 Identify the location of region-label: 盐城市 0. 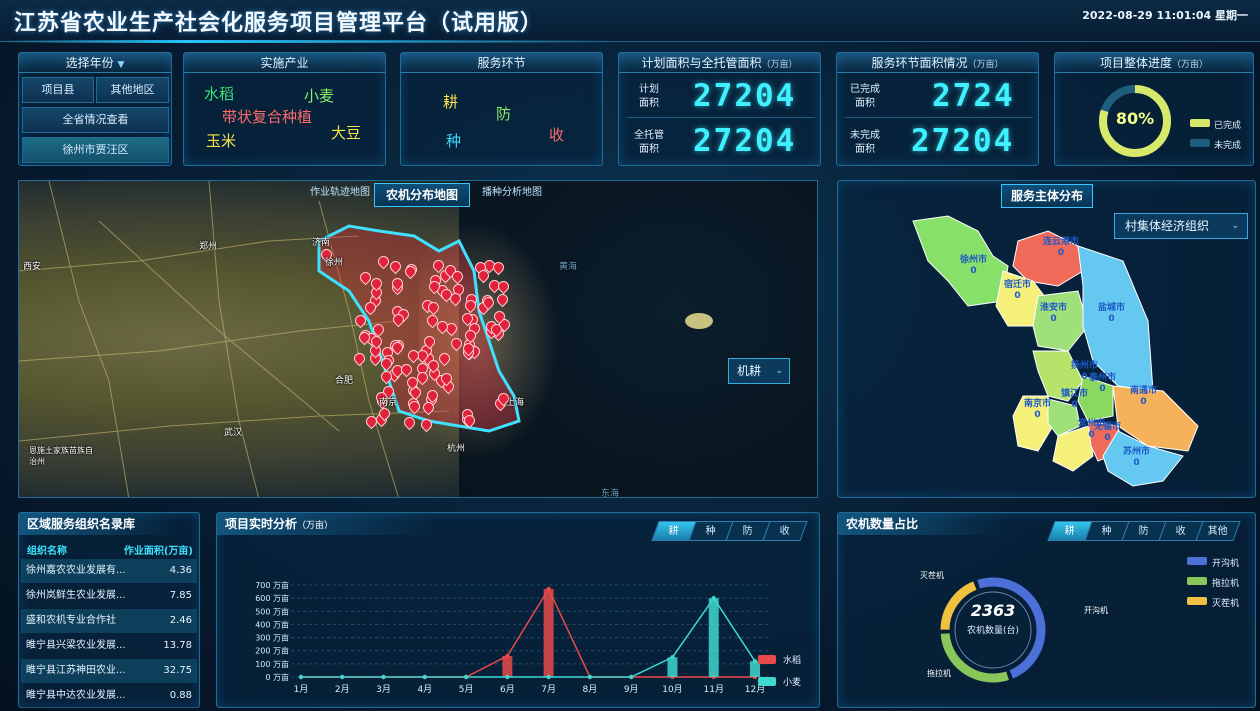
(1111, 314).